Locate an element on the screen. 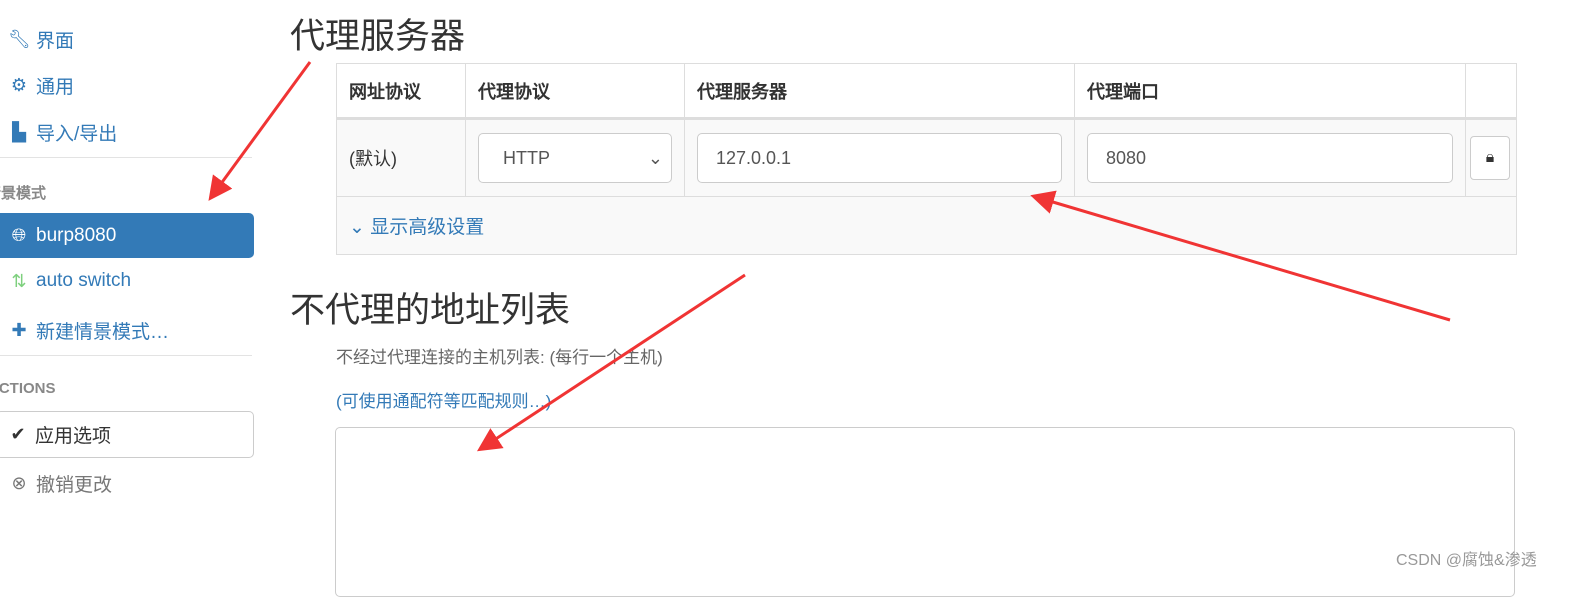 Image resolution: width=1592 pixels, height=597 pixels. globe-icon: 🌐︎ is located at coordinates (19, 235).